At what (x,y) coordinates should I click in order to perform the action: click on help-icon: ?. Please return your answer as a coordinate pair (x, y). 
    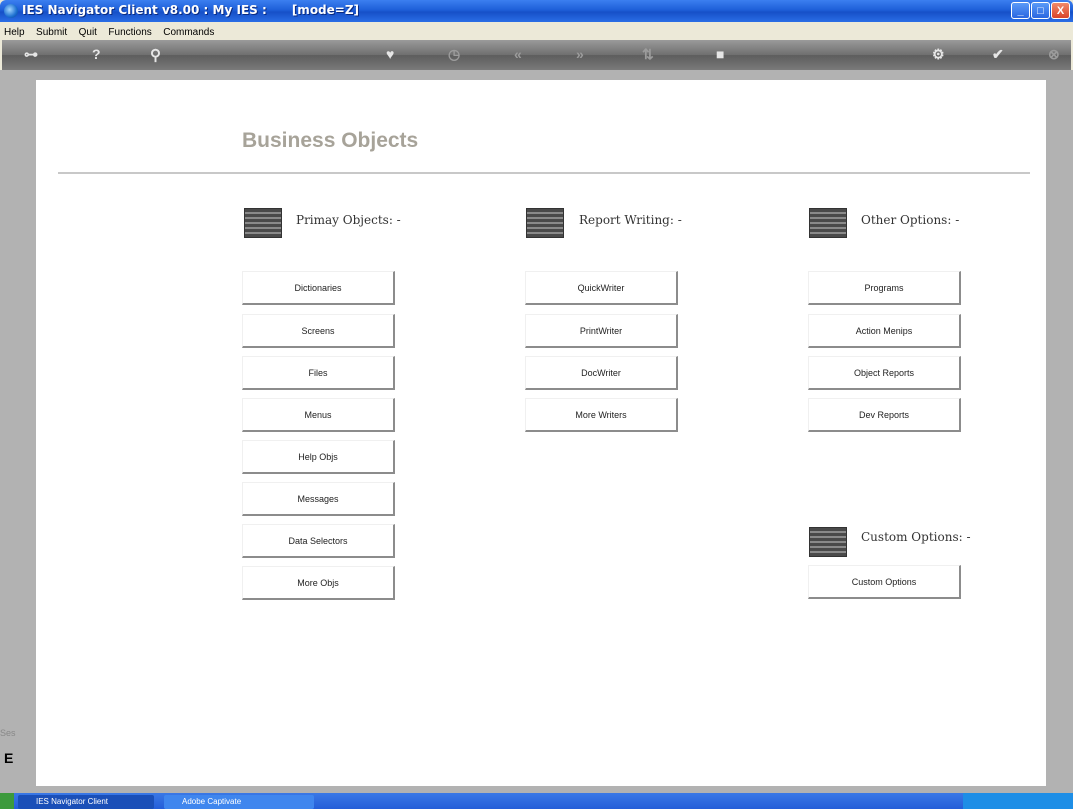
    Looking at the image, I should click on (96, 54).